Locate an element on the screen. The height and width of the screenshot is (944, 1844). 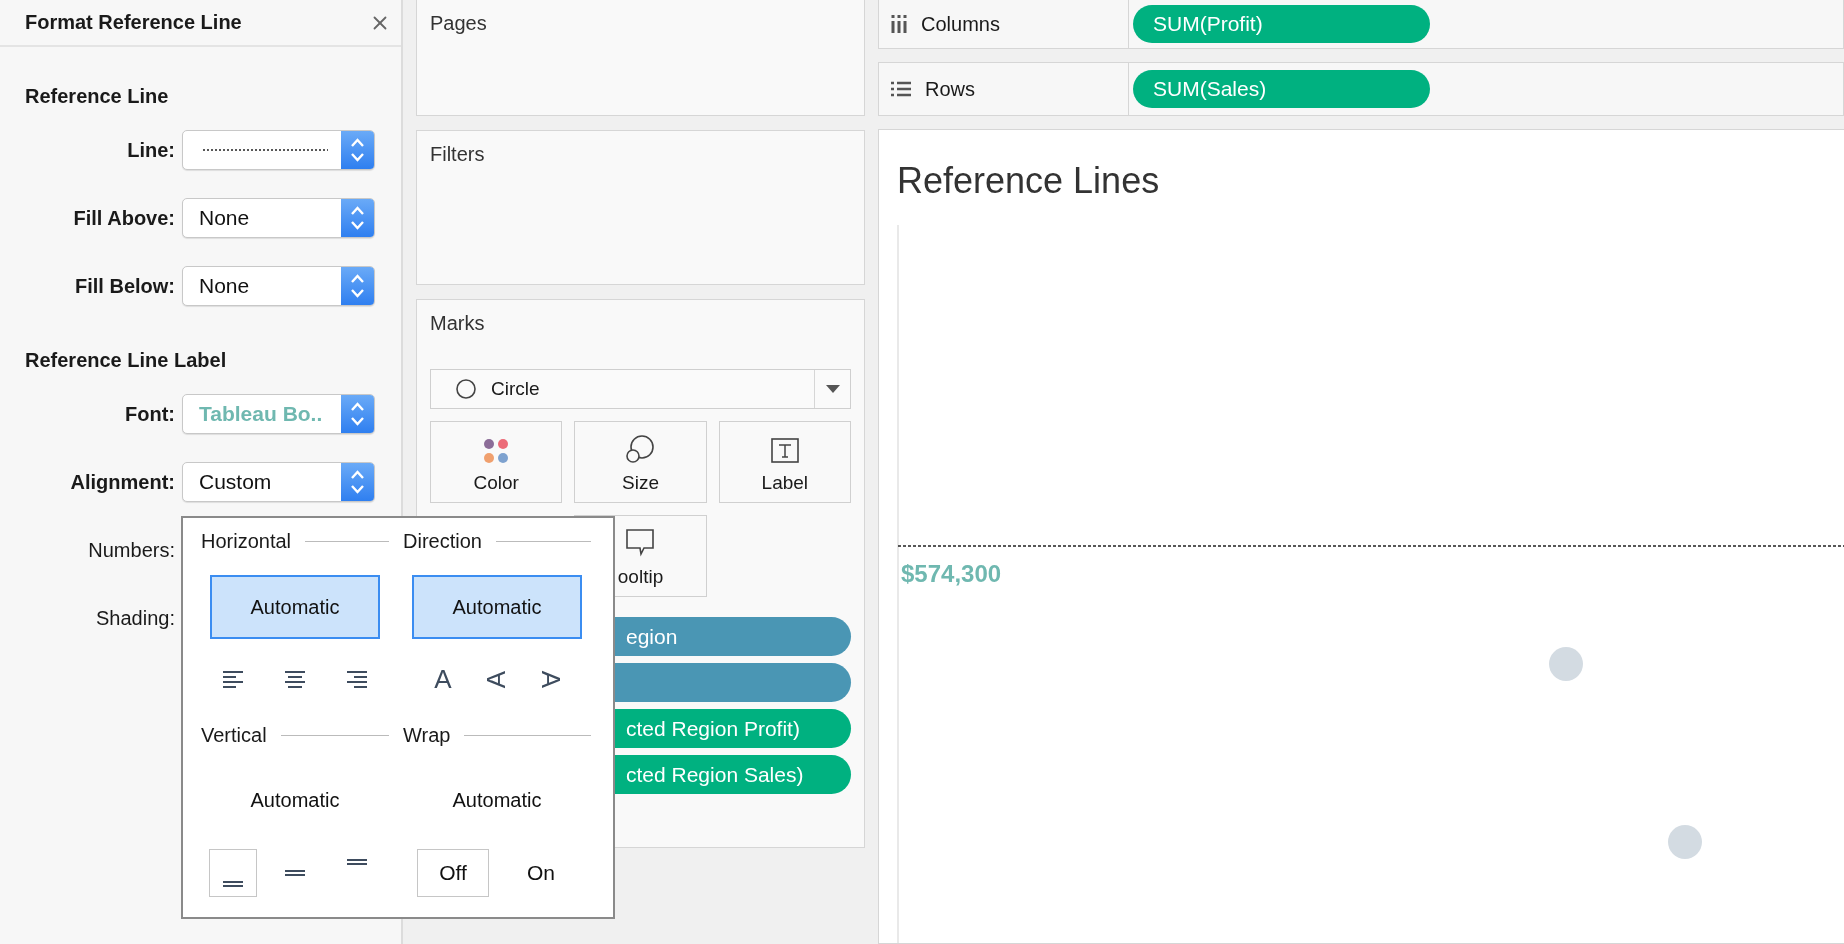
alignment-option is located at coordinates (233, 872).